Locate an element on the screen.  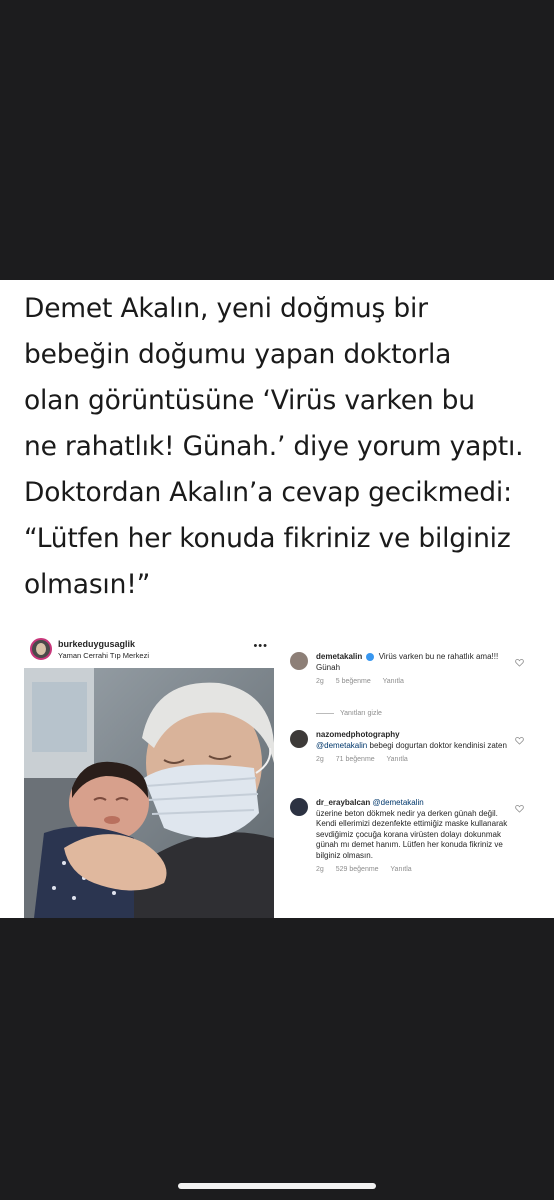
verified-badge-icon is located at coordinates (370, 656).